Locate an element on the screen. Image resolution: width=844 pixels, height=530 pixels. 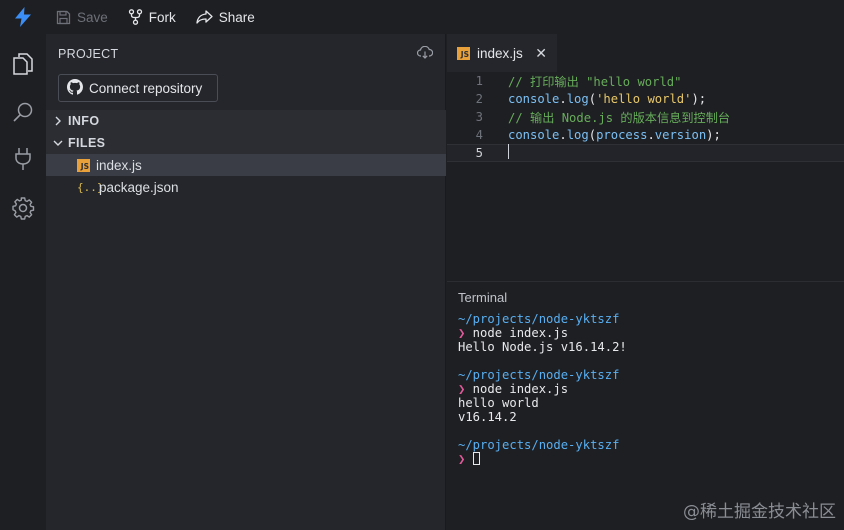
json-file-icon: {..} is located at coordinates (90, 187).